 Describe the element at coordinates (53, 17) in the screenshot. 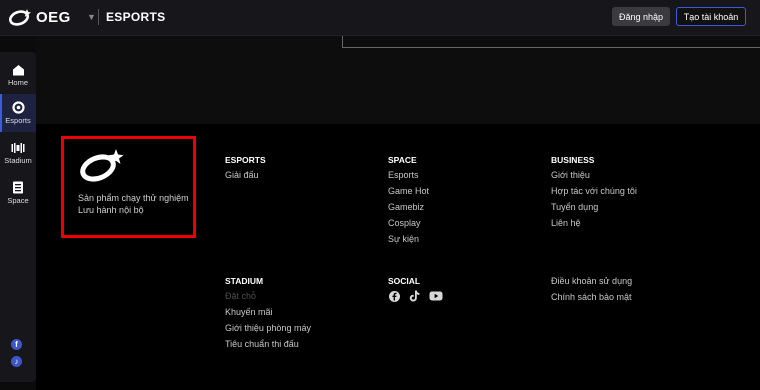

I see `logo-text: OEG` at that location.